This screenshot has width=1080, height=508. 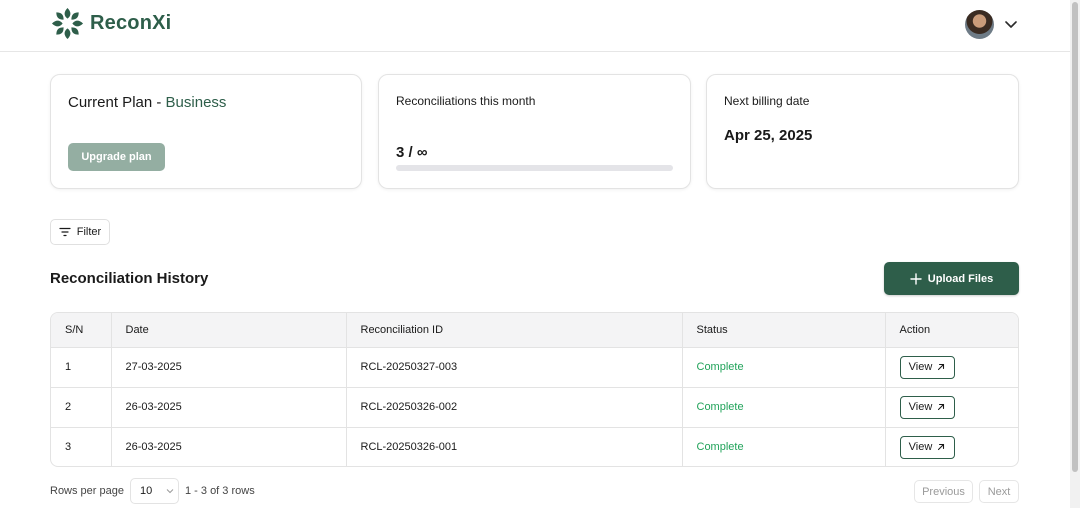 I want to click on filter-label: Filter, so click(x=89, y=232).